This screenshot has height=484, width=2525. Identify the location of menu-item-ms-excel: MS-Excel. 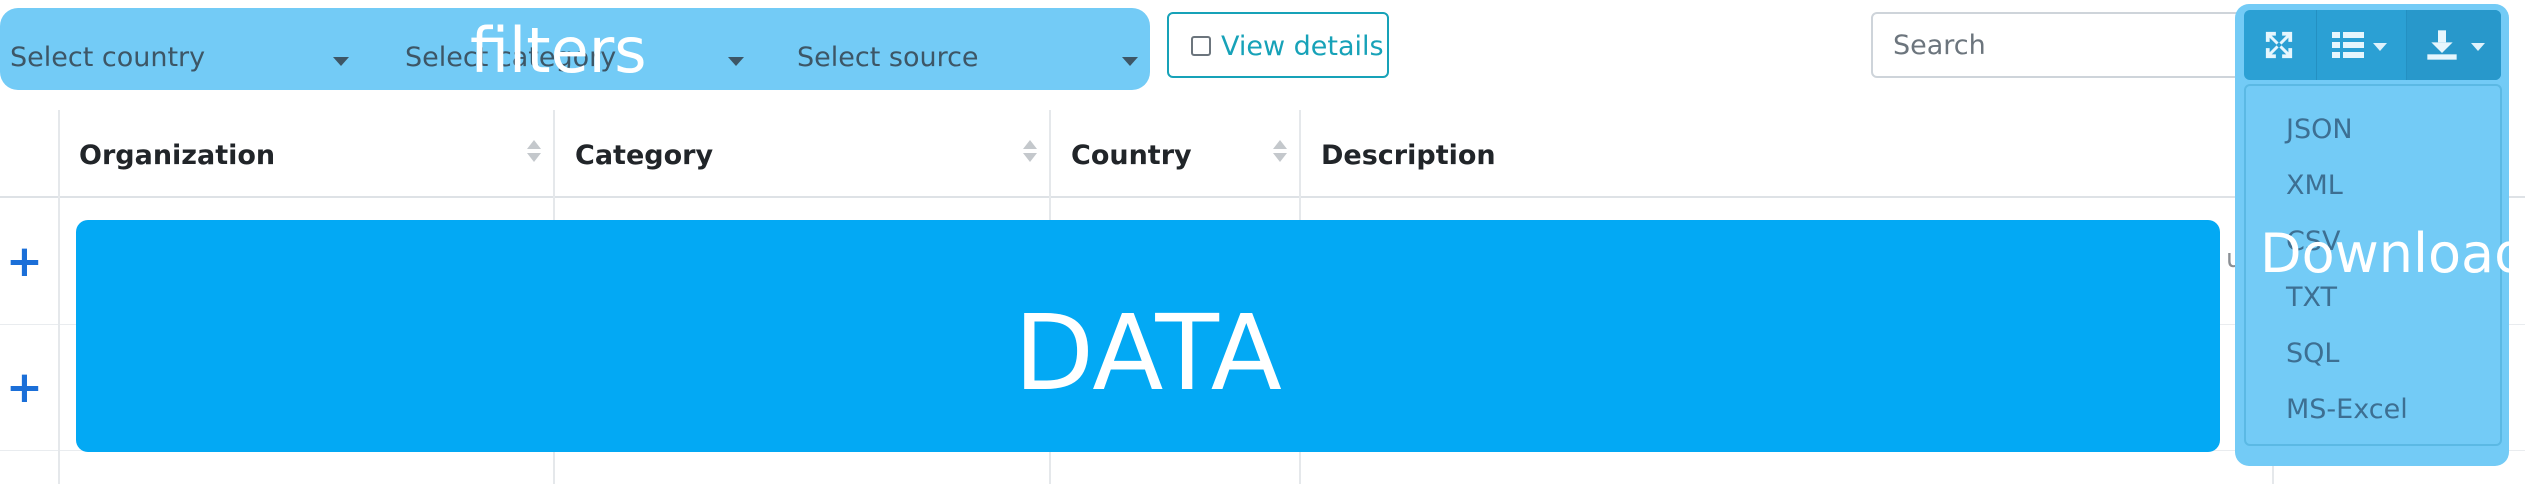
(2347, 409).